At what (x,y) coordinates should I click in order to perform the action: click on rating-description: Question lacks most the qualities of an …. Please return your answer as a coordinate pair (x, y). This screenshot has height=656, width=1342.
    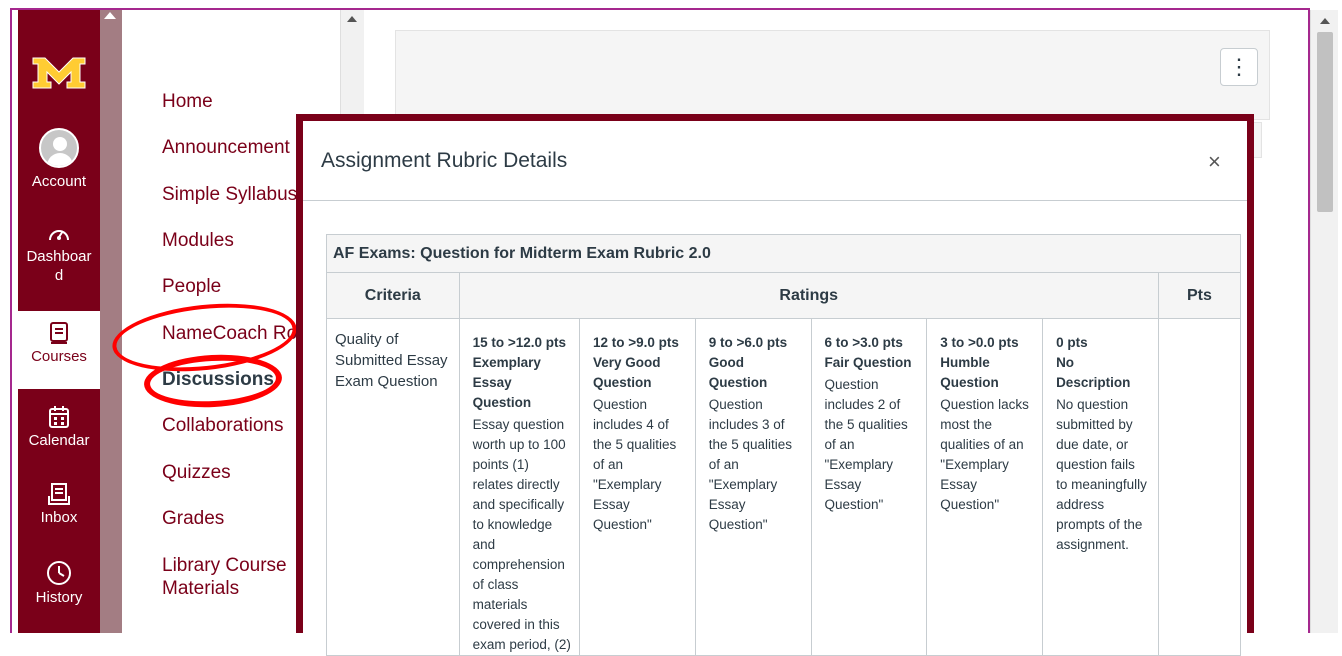
    Looking at the image, I should click on (984, 454).